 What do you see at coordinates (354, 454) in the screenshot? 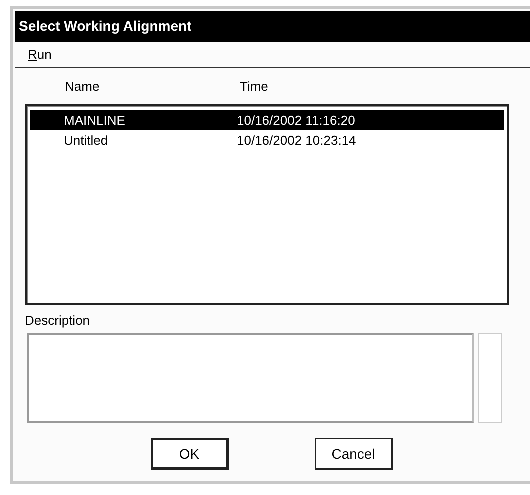
I see `cancel-button: Cancel` at bounding box center [354, 454].